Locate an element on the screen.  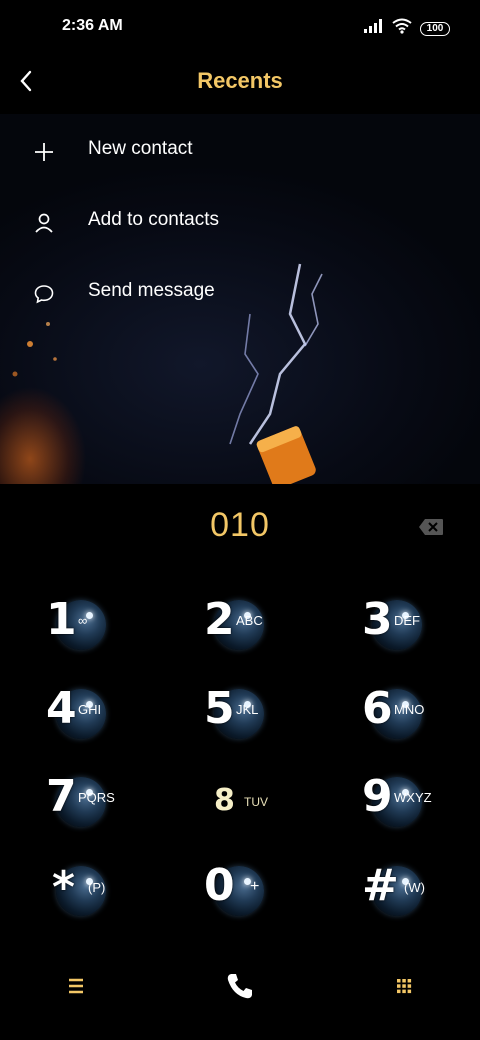
key-letters: JKL is located at coordinates (247, 709).